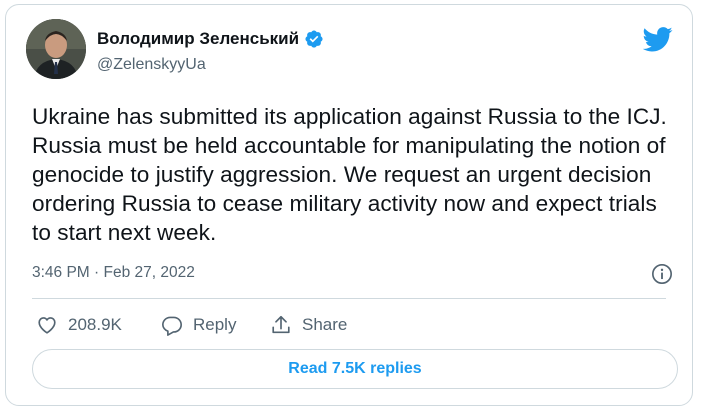 This screenshot has height=415, width=702. Describe the element at coordinates (349, 298) in the screenshot. I see `divider` at that location.